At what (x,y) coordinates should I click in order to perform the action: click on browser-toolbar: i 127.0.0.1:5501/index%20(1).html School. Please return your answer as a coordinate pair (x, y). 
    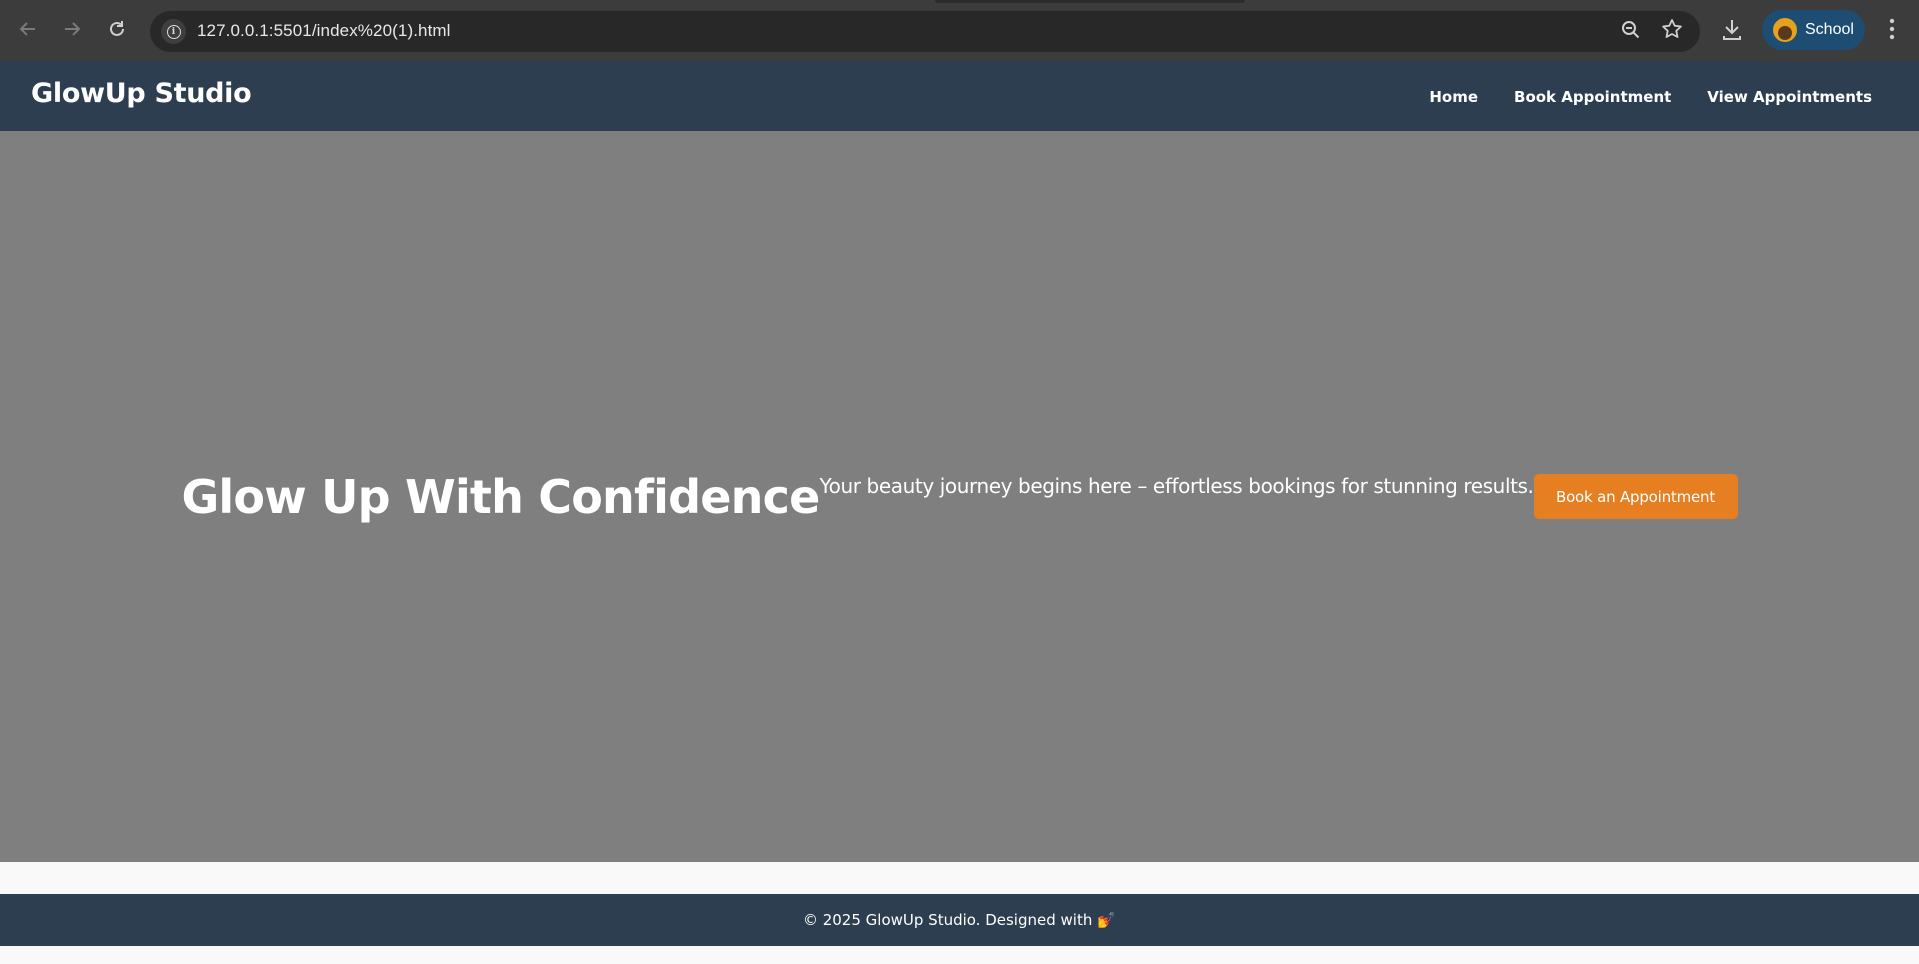
    Looking at the image, I should click on (959, 30).